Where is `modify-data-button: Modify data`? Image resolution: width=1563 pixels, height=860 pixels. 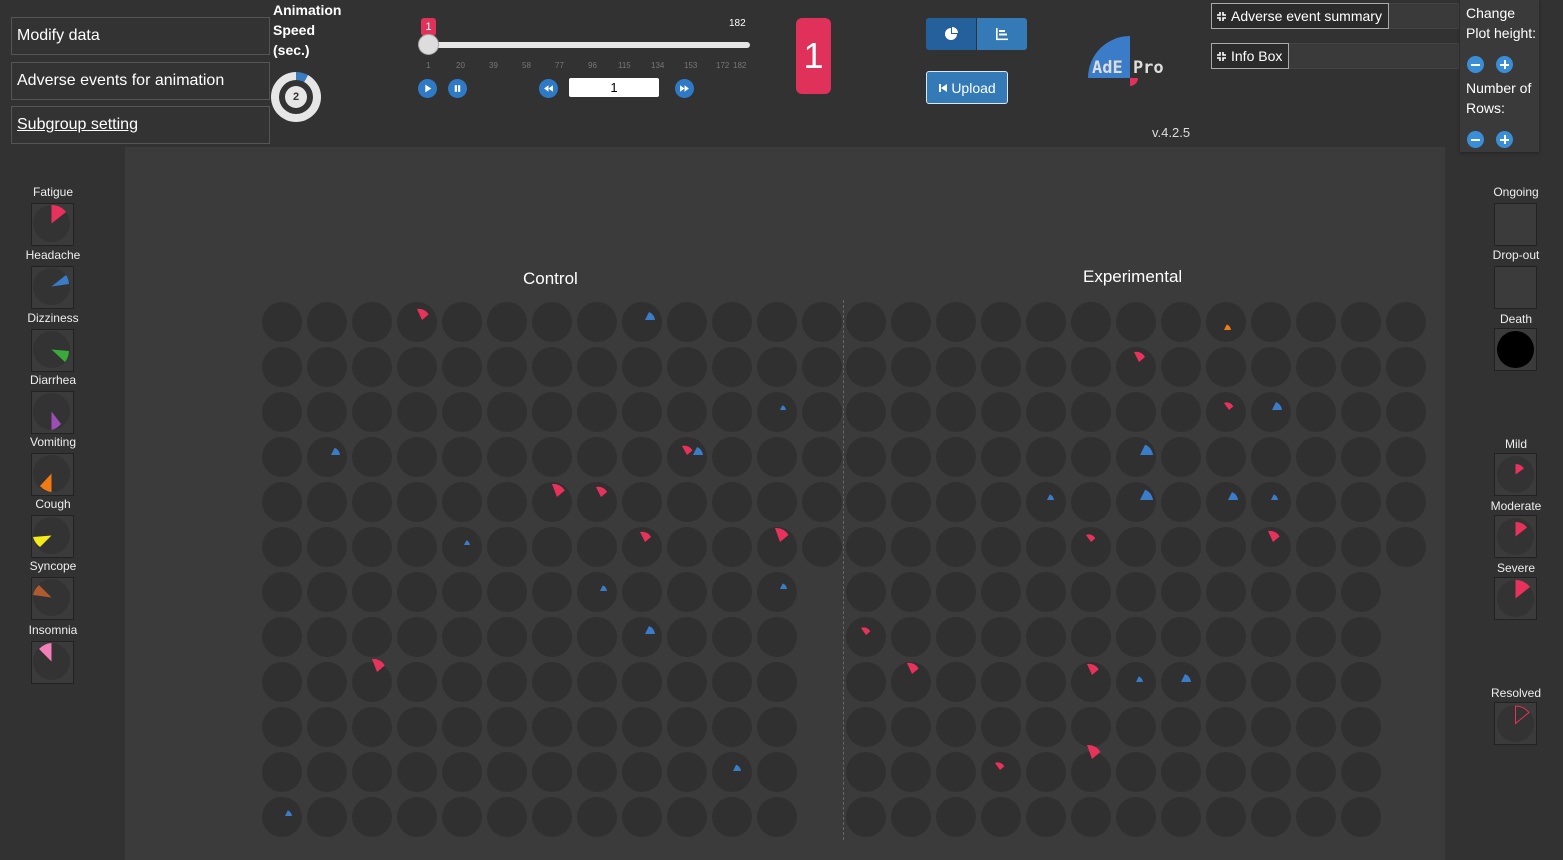 modify-data-button: Modify data is located at coordinates (140, 36).